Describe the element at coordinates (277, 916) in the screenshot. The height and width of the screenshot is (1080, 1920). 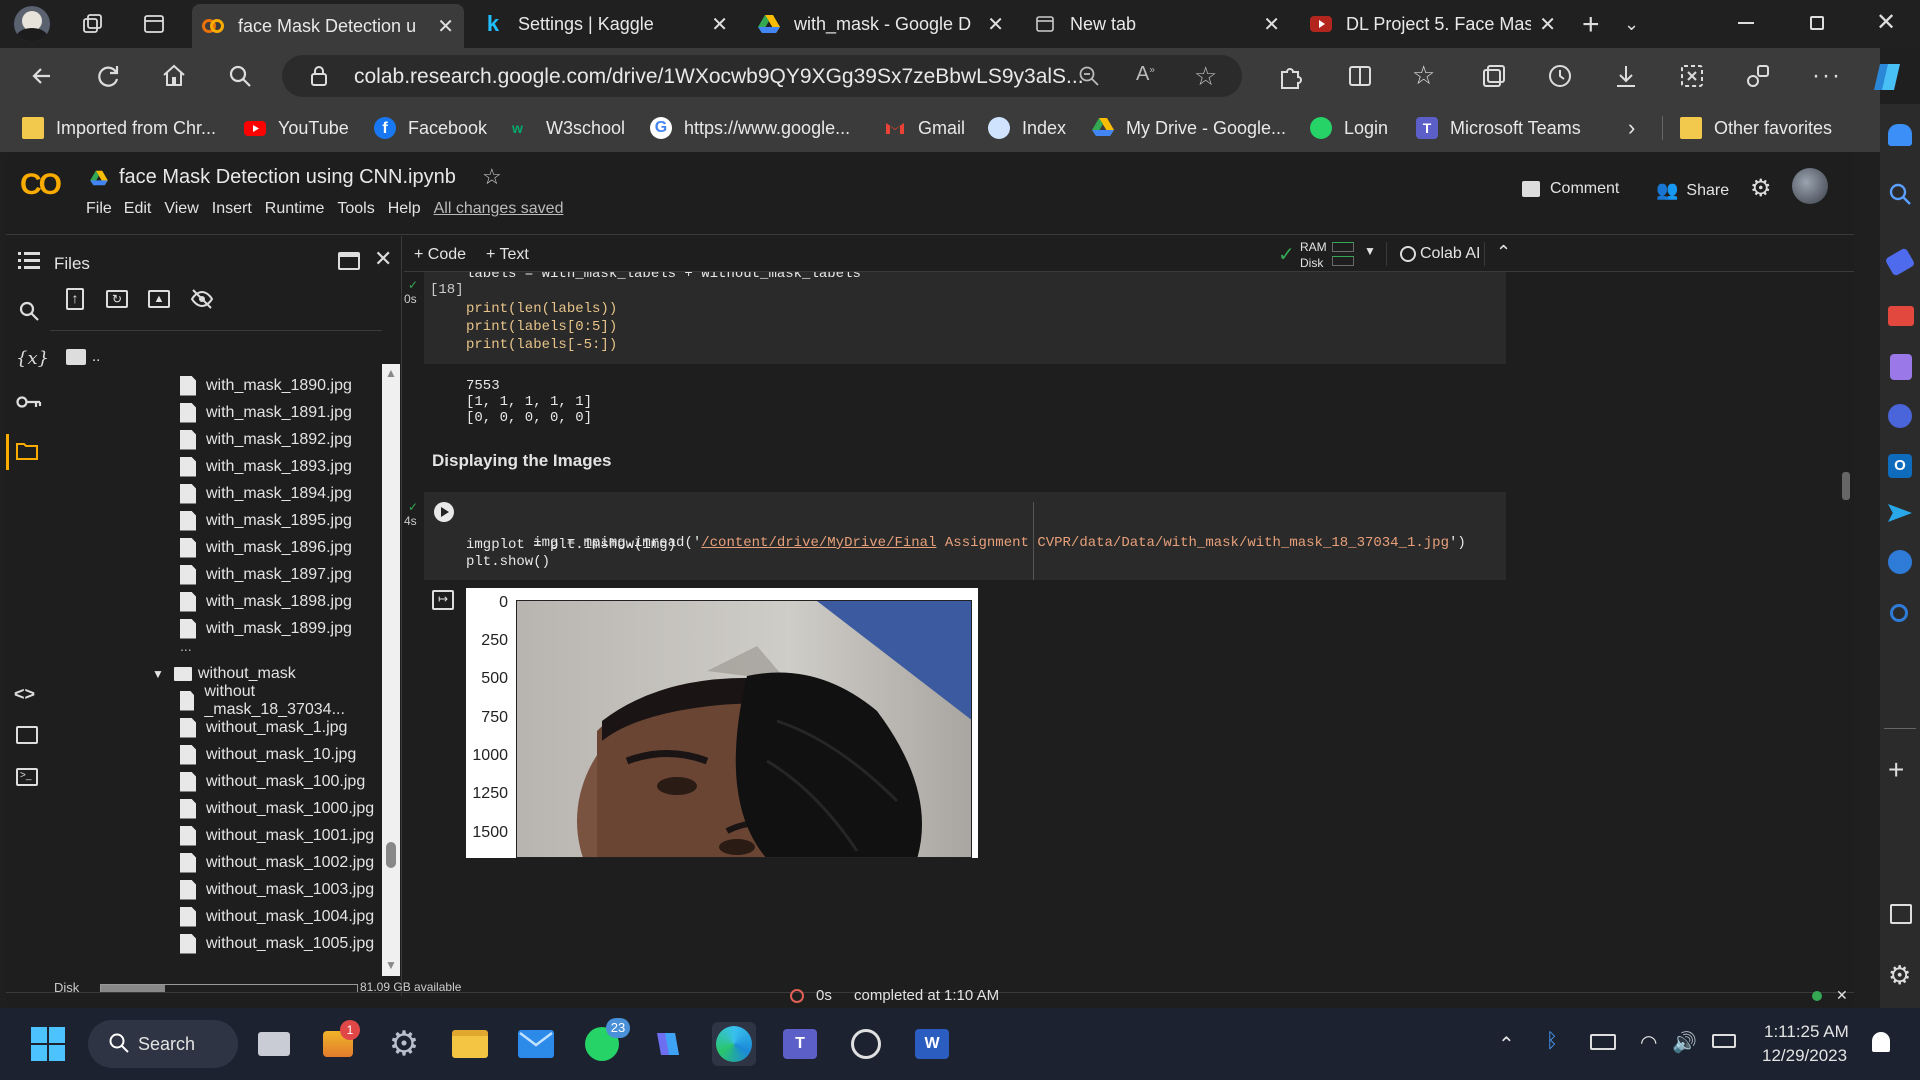
I see `file-item: without_mask_1004.jpg` at that location.